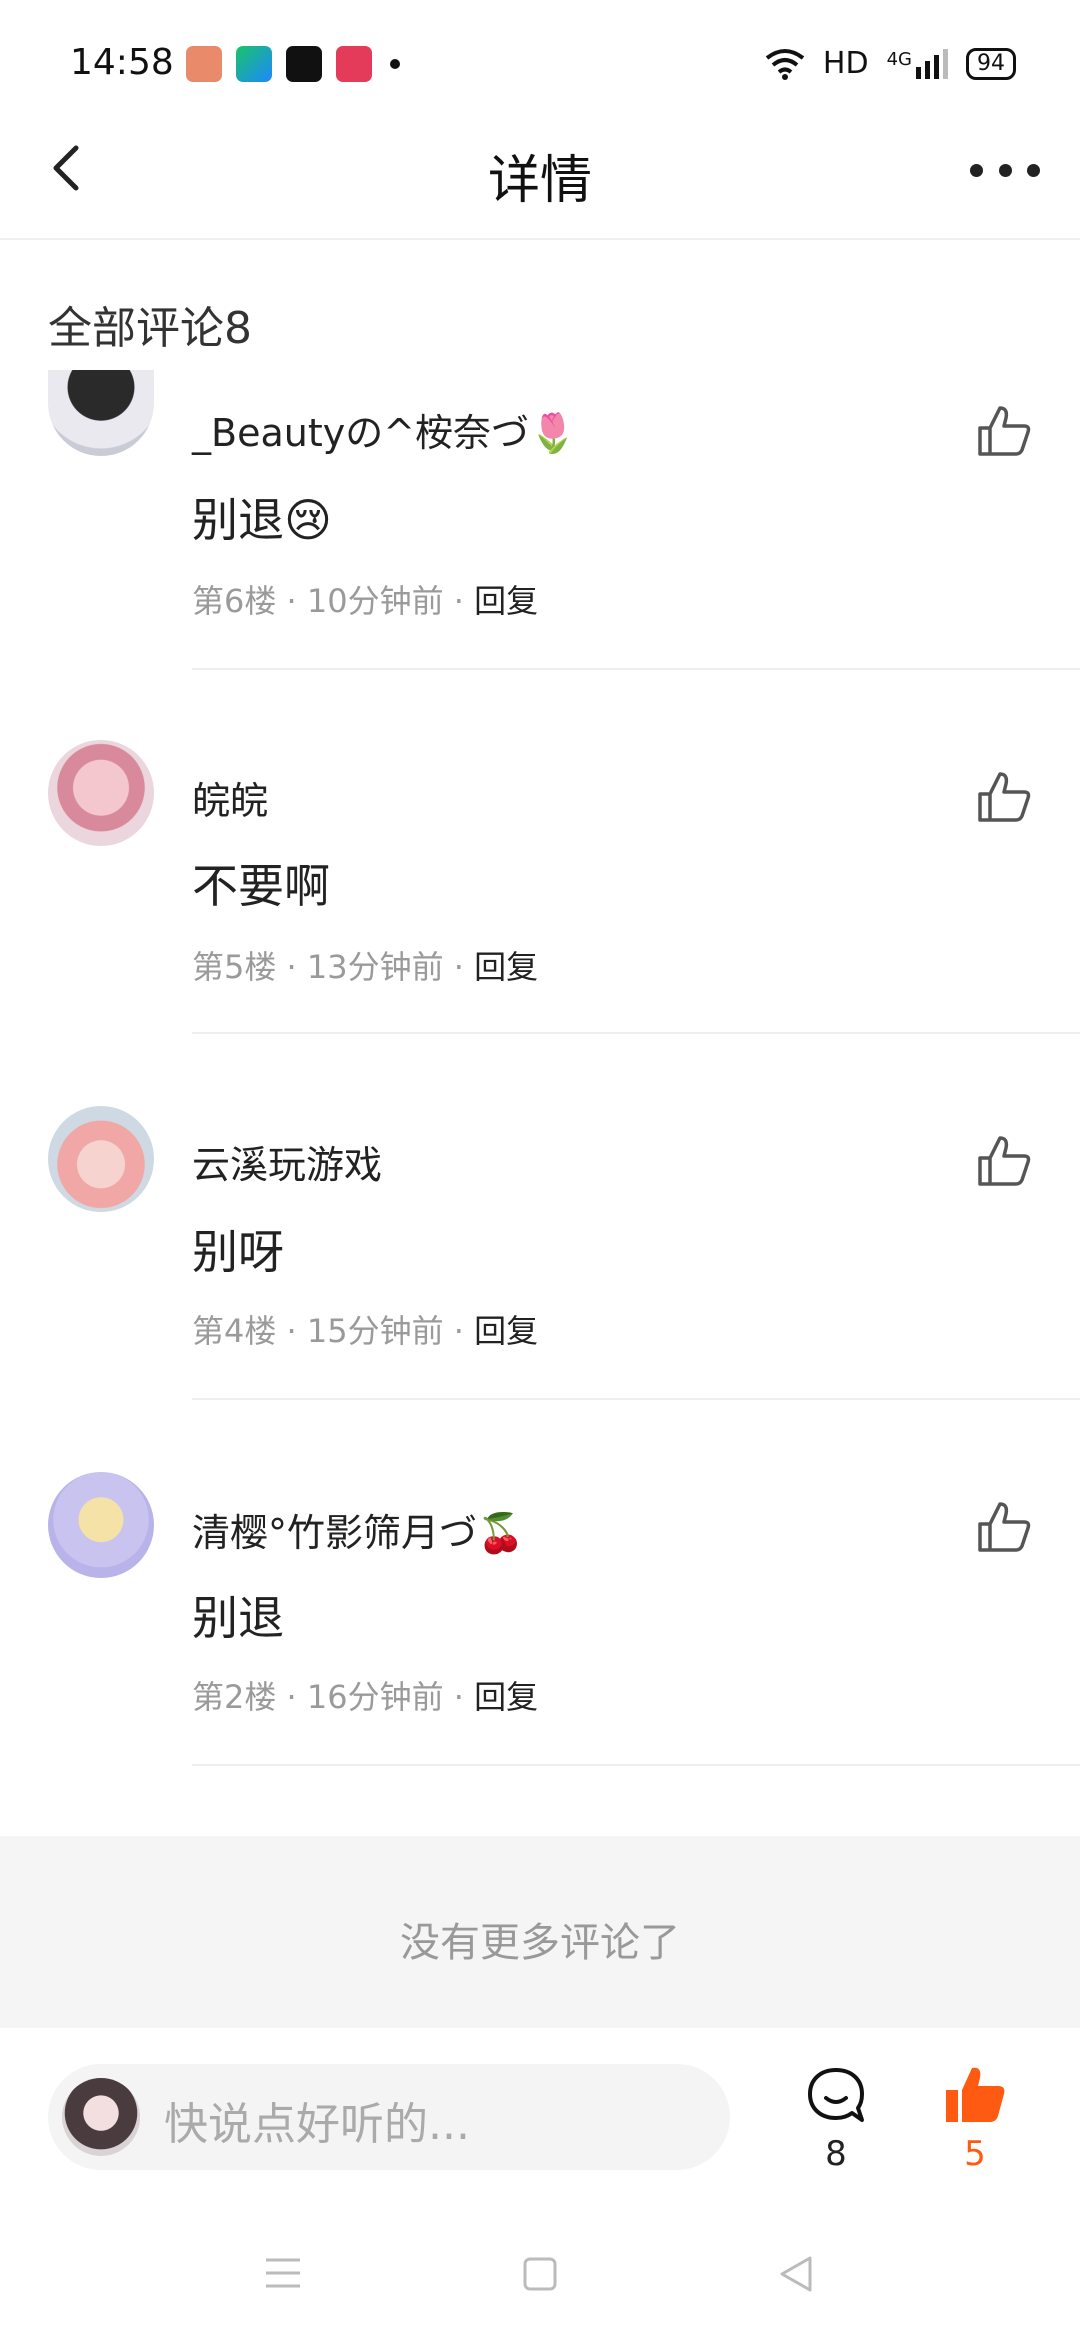  I want to click on hd-label: HD, so click(845, 63).